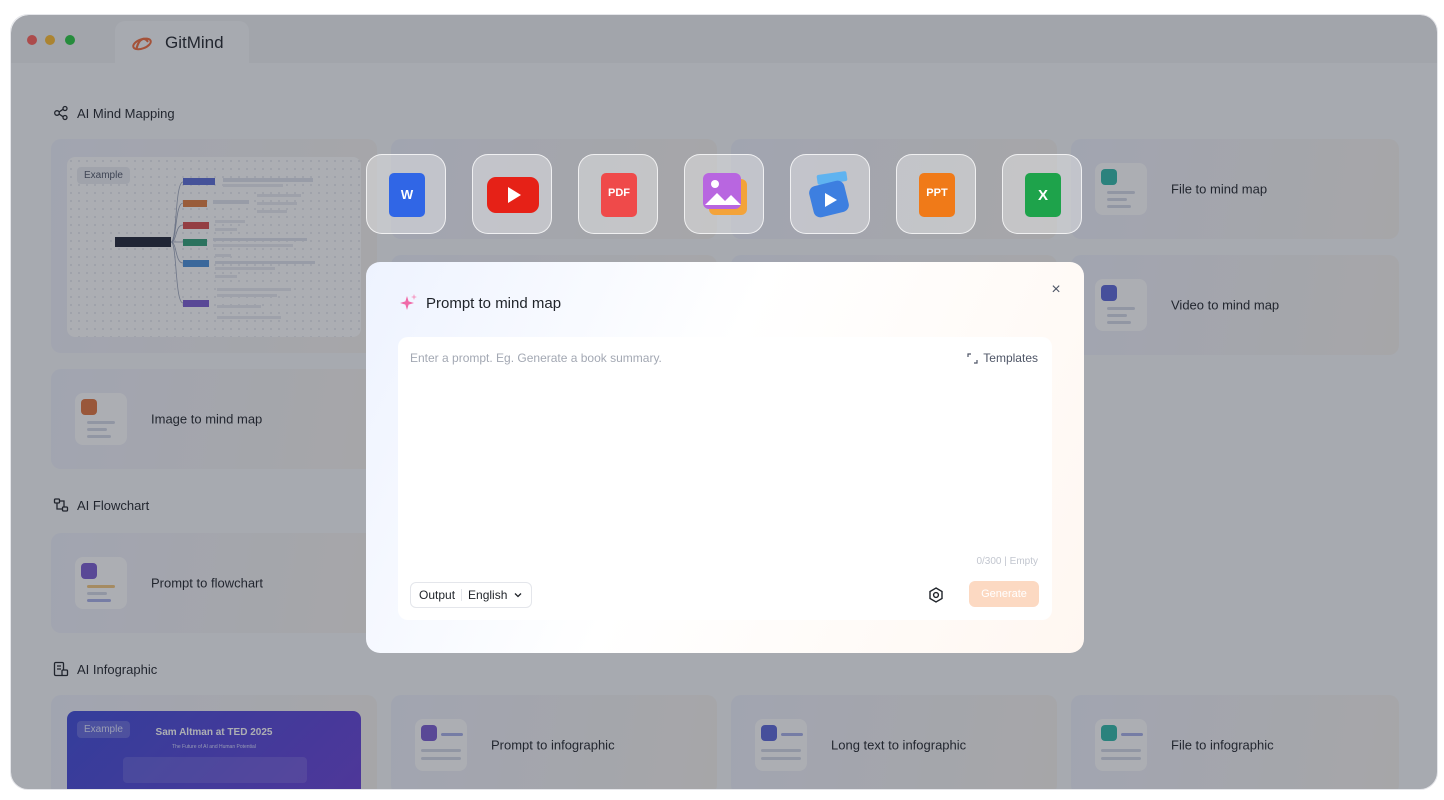 The image size is (1444, 800). I want to click on excel-icon: X, so click(1043, 195).